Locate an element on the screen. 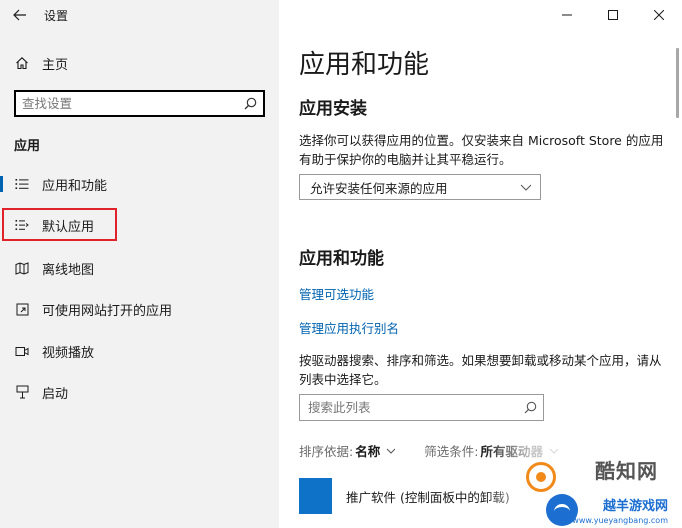 The height and width of the screenshot is (528, 682). apps-features-heading: 应用和功能 is located at coordinates (341, 259).